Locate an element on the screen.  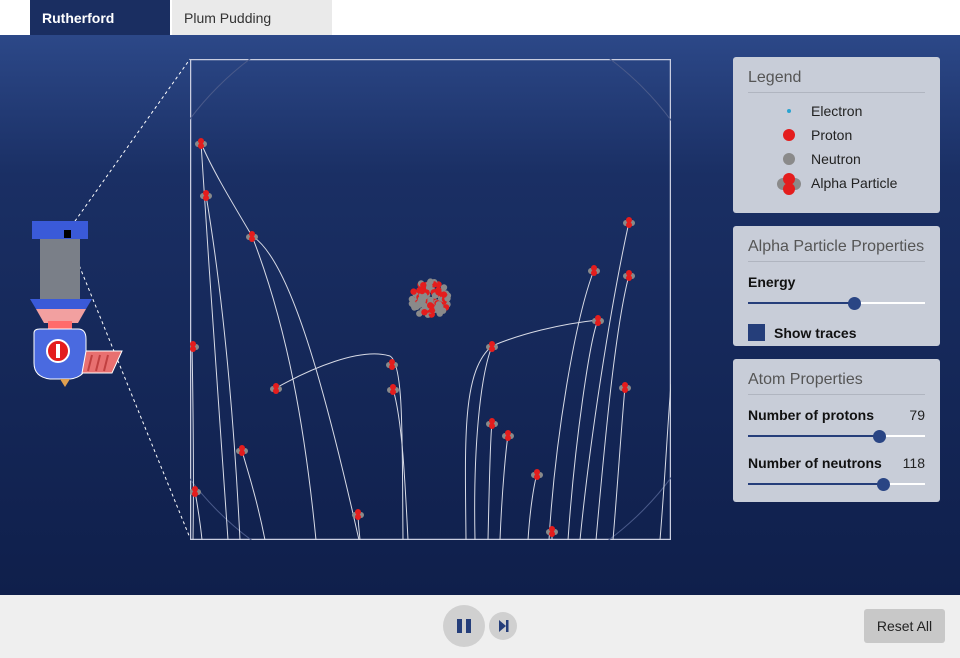
neutron-icon is located at coordinates (789, 159).